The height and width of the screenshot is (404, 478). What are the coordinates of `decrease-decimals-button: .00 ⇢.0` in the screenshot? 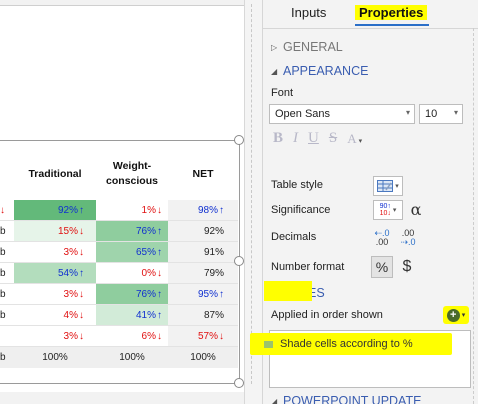 It's located at (408, 238).